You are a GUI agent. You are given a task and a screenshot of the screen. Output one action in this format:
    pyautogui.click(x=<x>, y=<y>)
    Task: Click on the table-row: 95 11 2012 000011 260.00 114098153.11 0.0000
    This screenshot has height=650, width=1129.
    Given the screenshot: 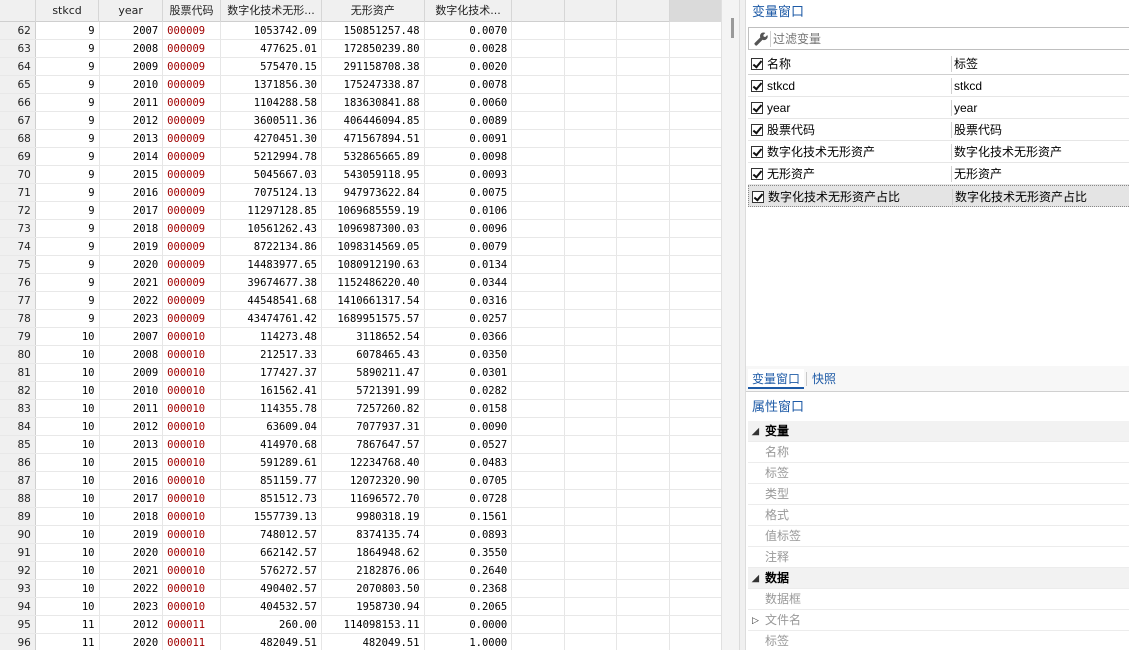 What is the action you would take?
    pyautogui.click(x=363, y=625)
    